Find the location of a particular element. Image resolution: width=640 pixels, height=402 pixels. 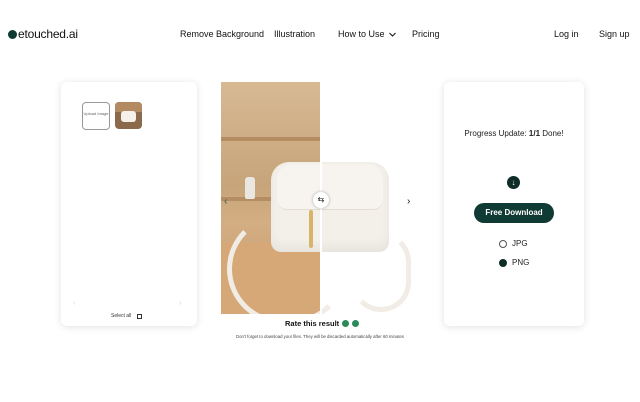

radio-png is located at coordinates (503, 262).